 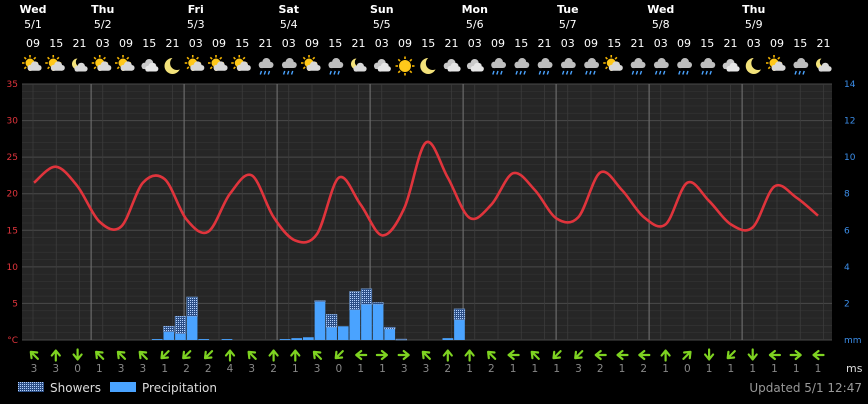 I want to click on day-label: Mon, so click(x=475, y=9).